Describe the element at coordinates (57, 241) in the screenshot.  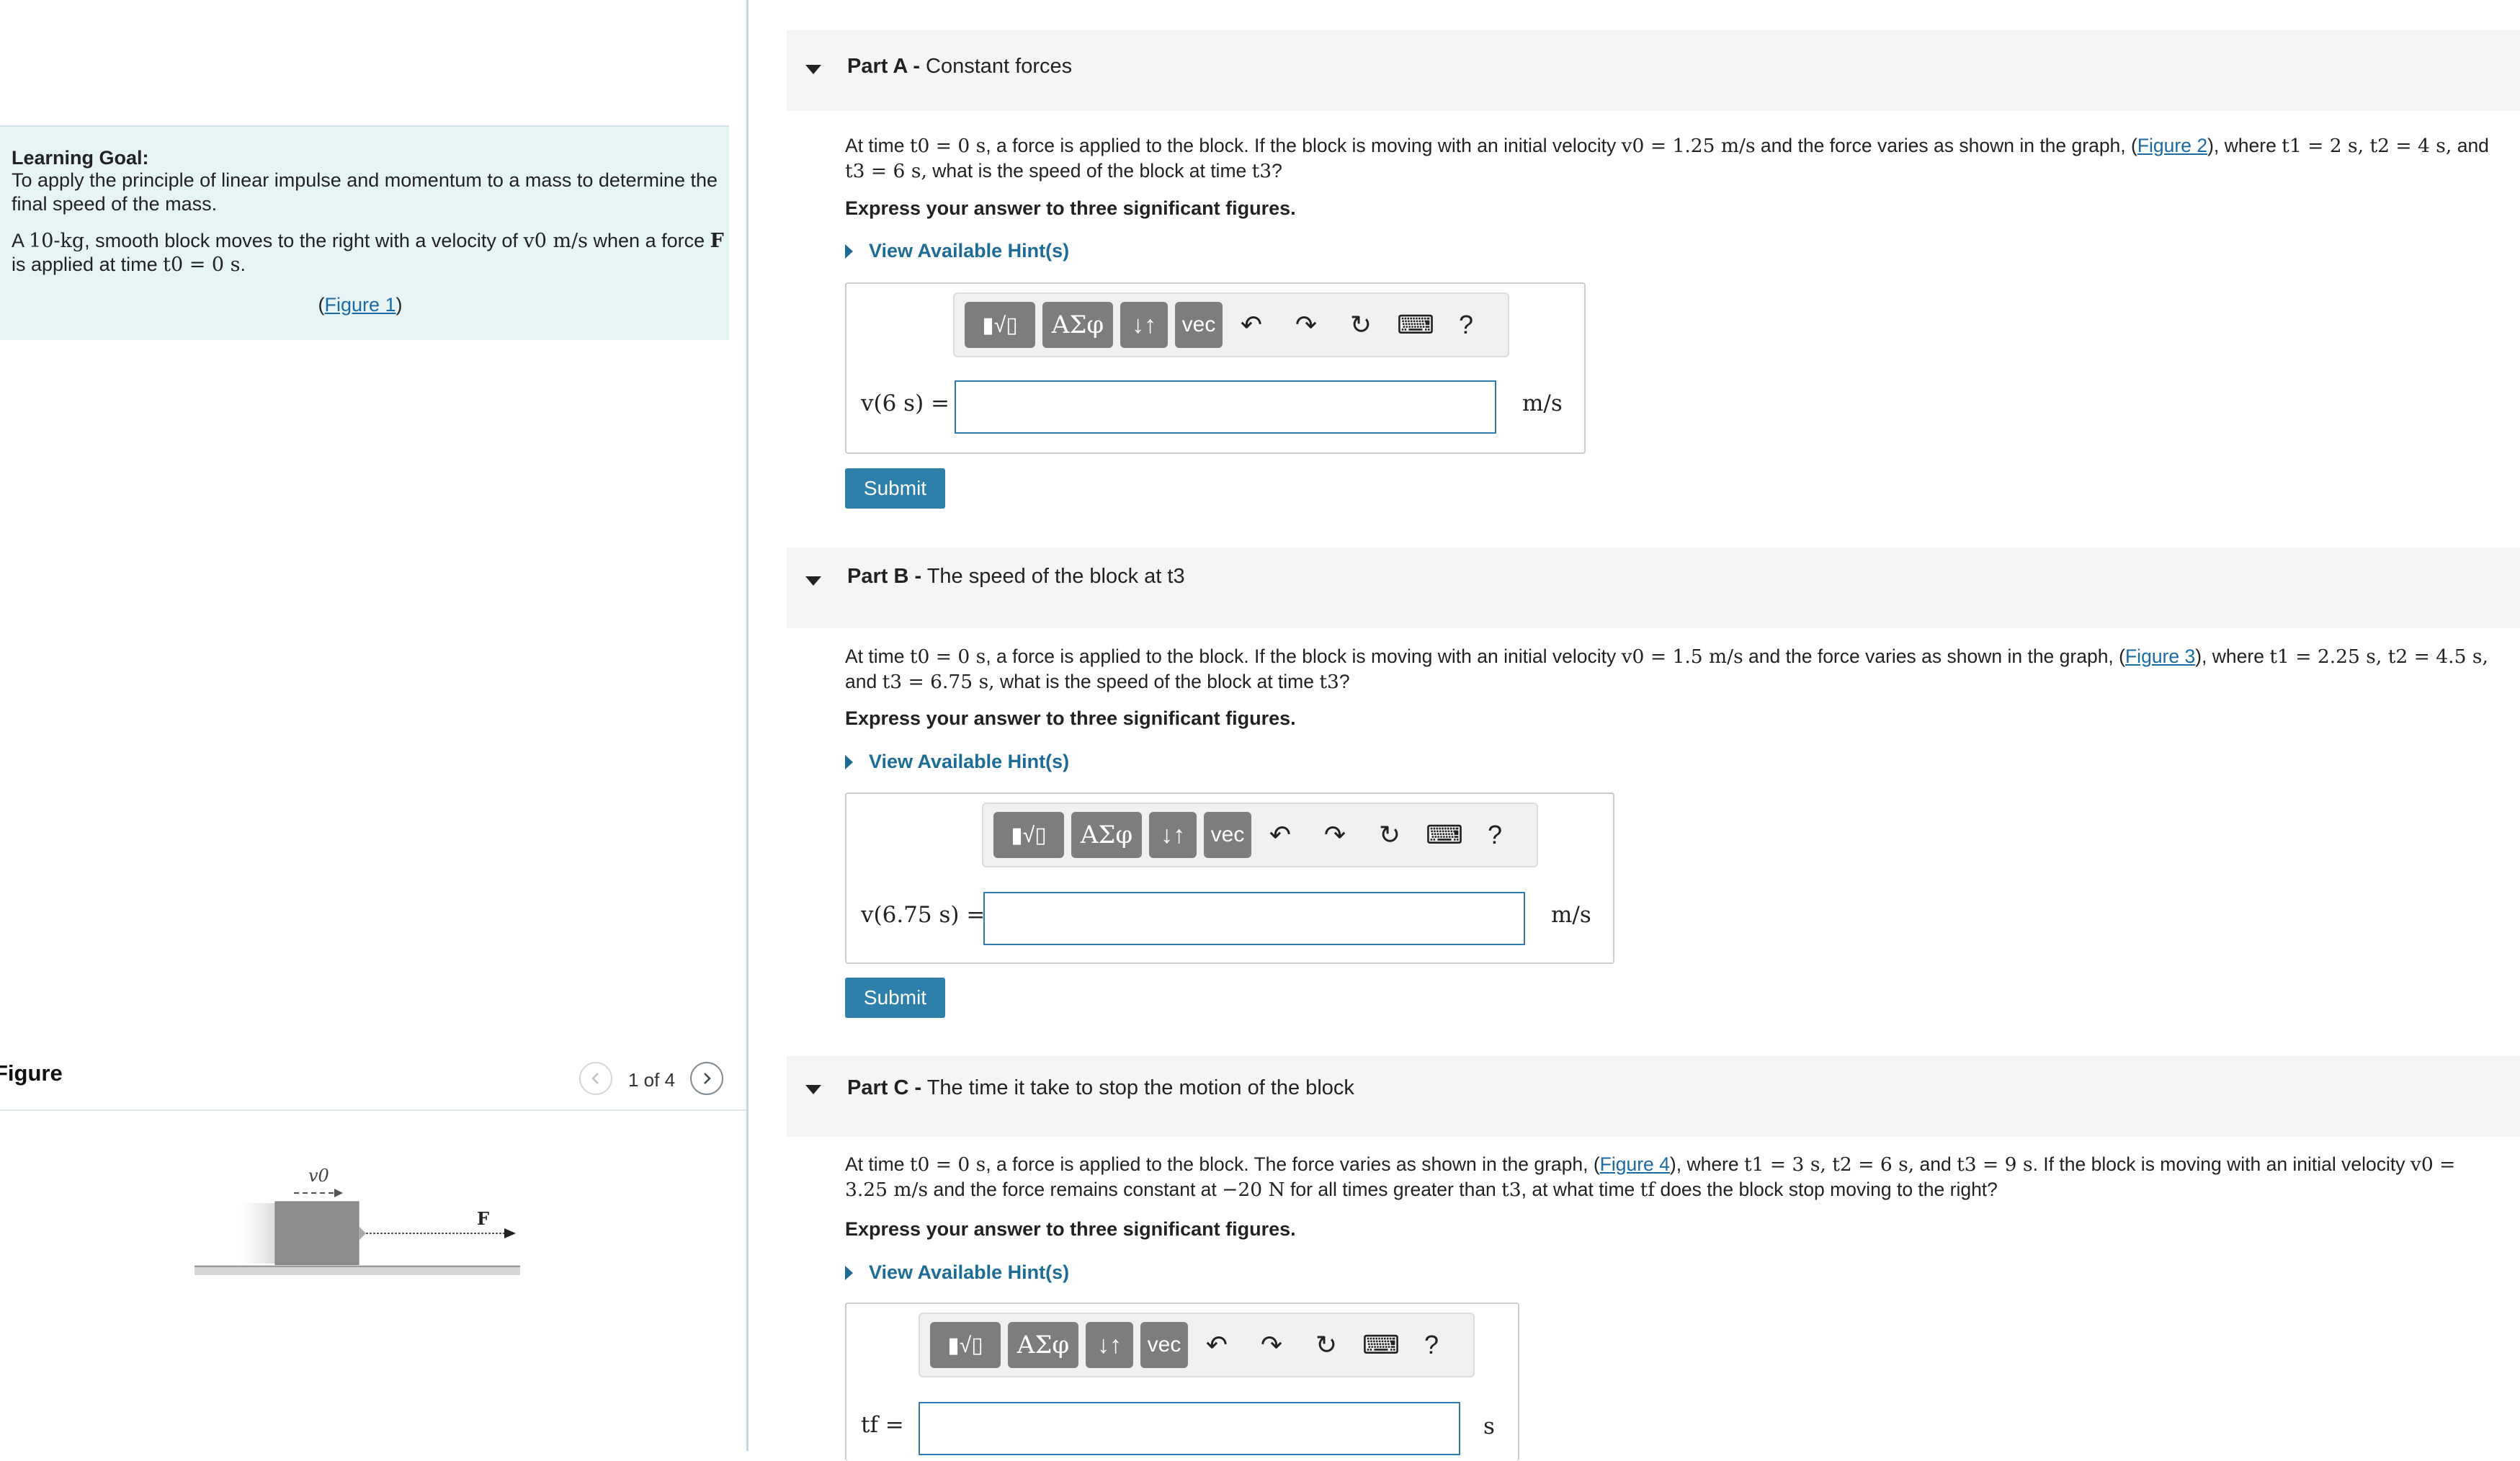
I see `mass-value: 10-kg` at that location.